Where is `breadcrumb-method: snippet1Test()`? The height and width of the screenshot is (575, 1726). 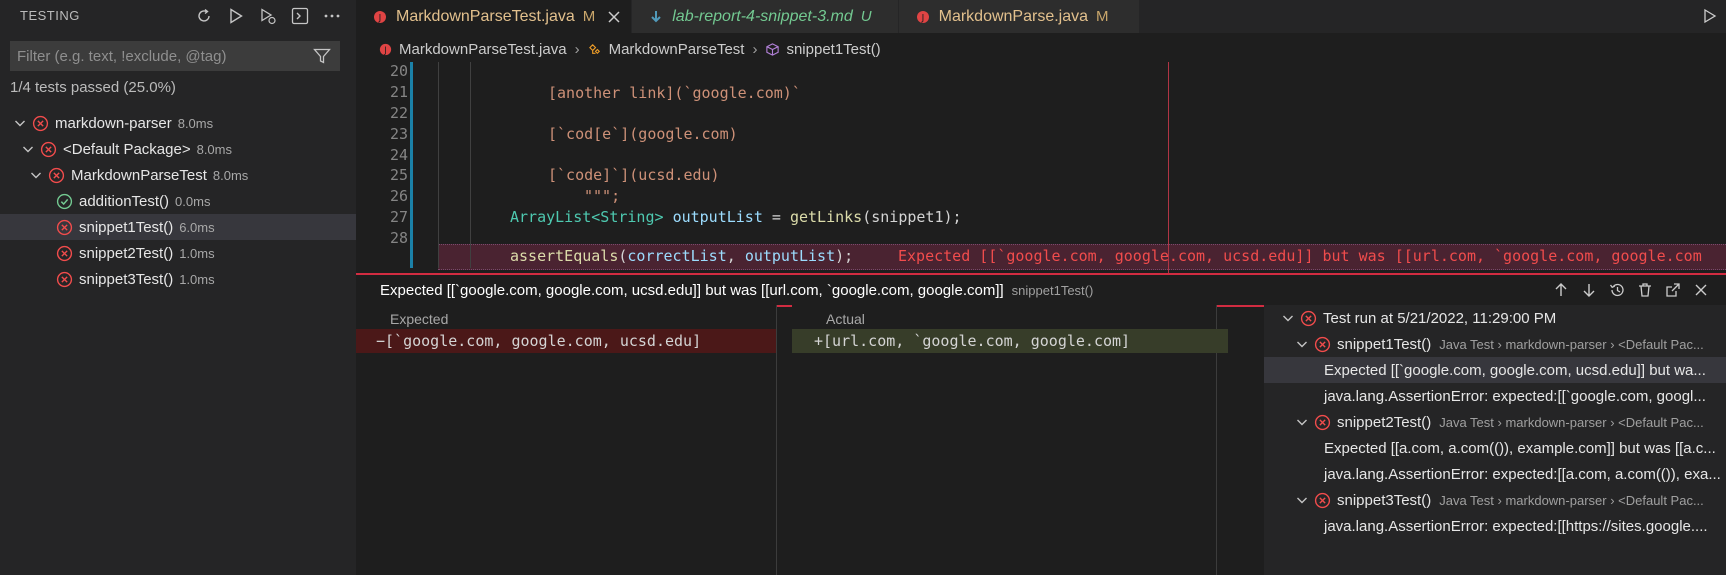 breadcrumb-method: snippet1Test() is located at coordinates (833, 49).